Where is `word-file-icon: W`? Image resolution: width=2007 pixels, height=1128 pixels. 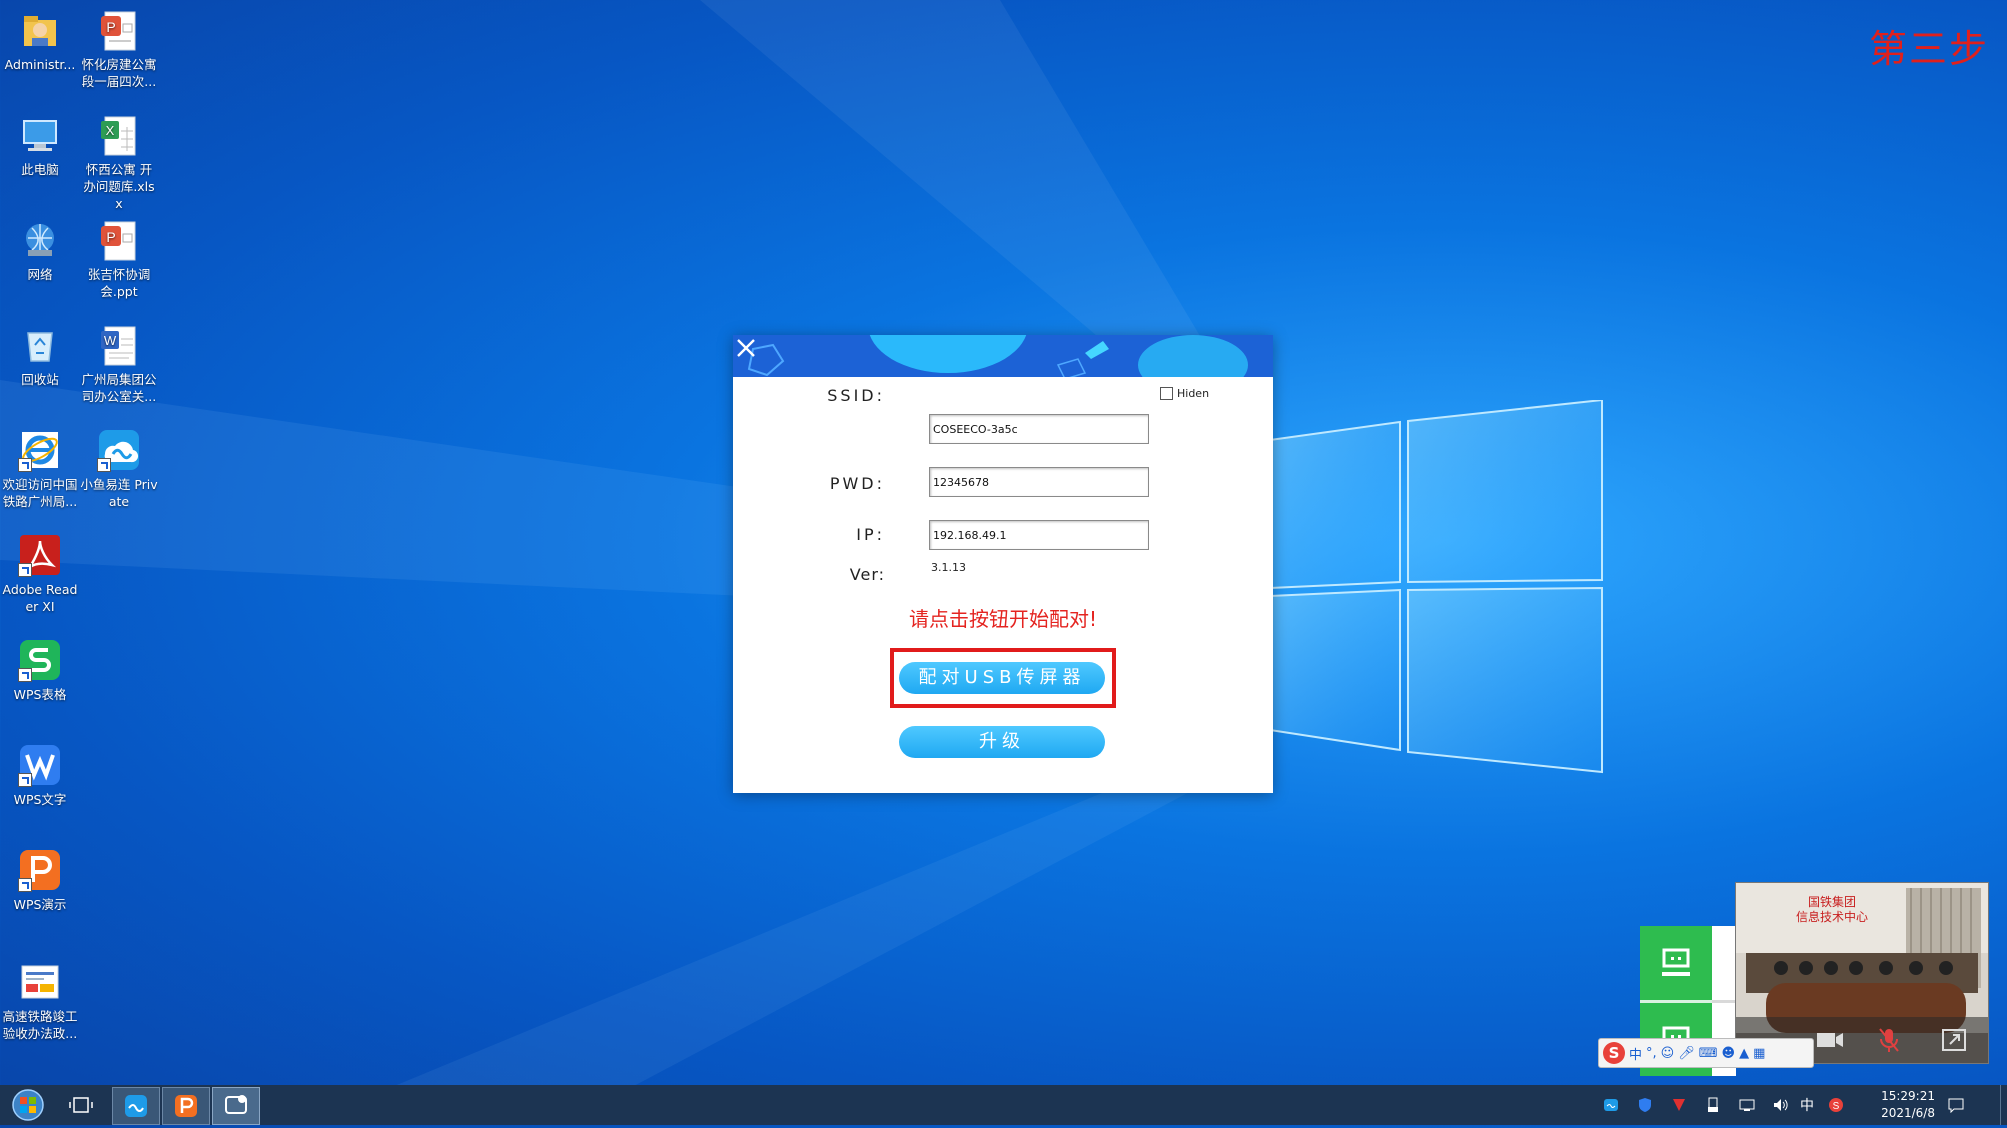
word-file-icon: W is located at coordinates (119, 345).